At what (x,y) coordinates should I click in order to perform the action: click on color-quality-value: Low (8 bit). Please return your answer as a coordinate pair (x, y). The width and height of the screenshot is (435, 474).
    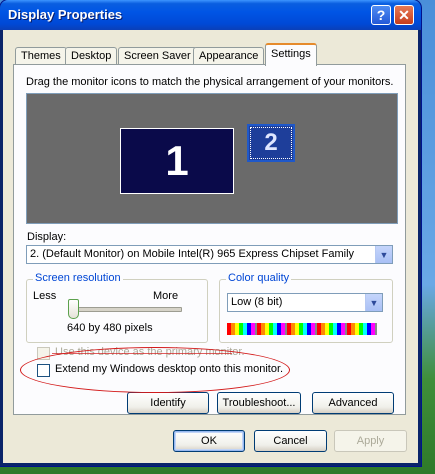
    Looking at the image, I should click on (257, 302).